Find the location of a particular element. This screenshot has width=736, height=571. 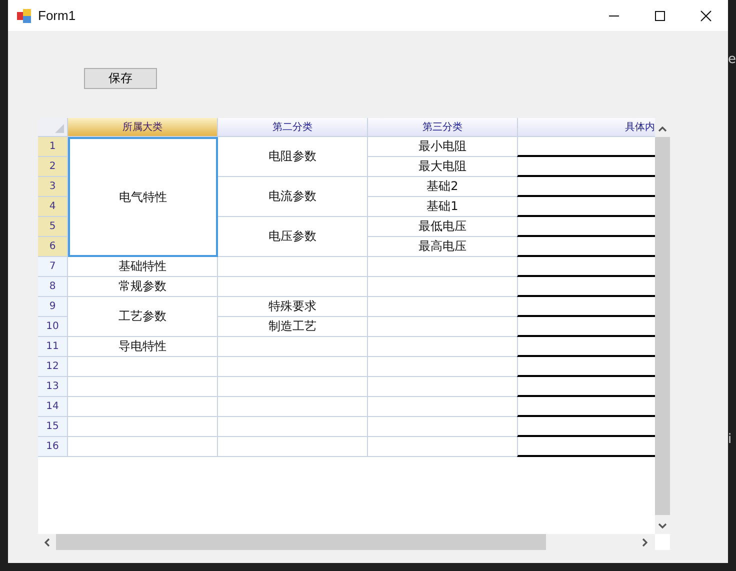

table-cell: 制造工艺 is located at coordinates (293, 327).